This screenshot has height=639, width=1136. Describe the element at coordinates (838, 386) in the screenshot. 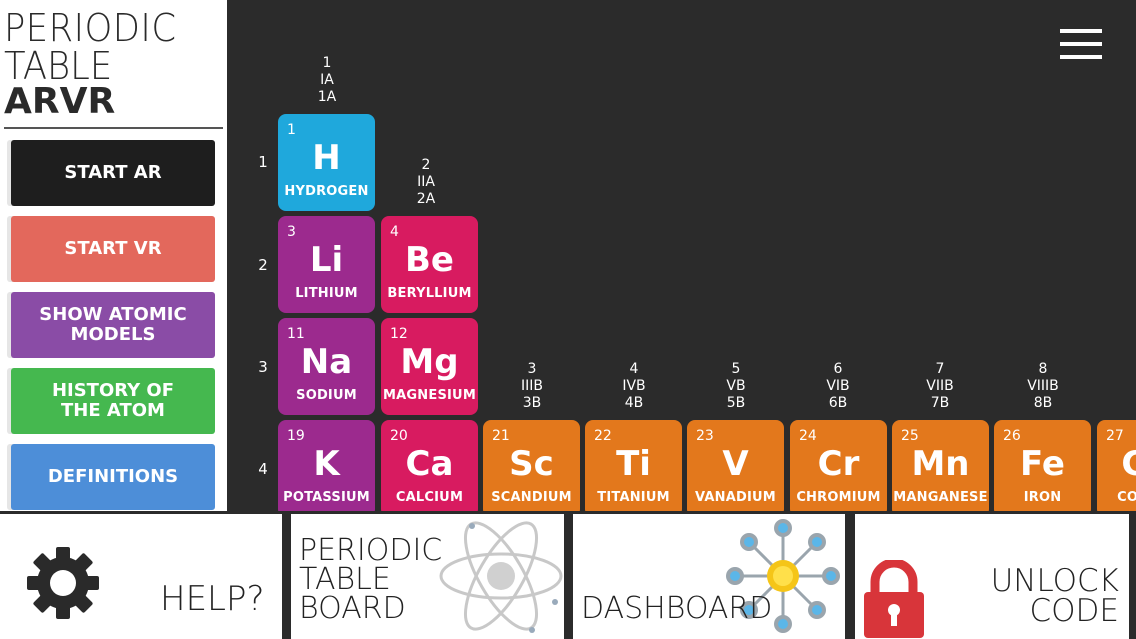

I see `group-label: 6 VIB 6B` at that location.